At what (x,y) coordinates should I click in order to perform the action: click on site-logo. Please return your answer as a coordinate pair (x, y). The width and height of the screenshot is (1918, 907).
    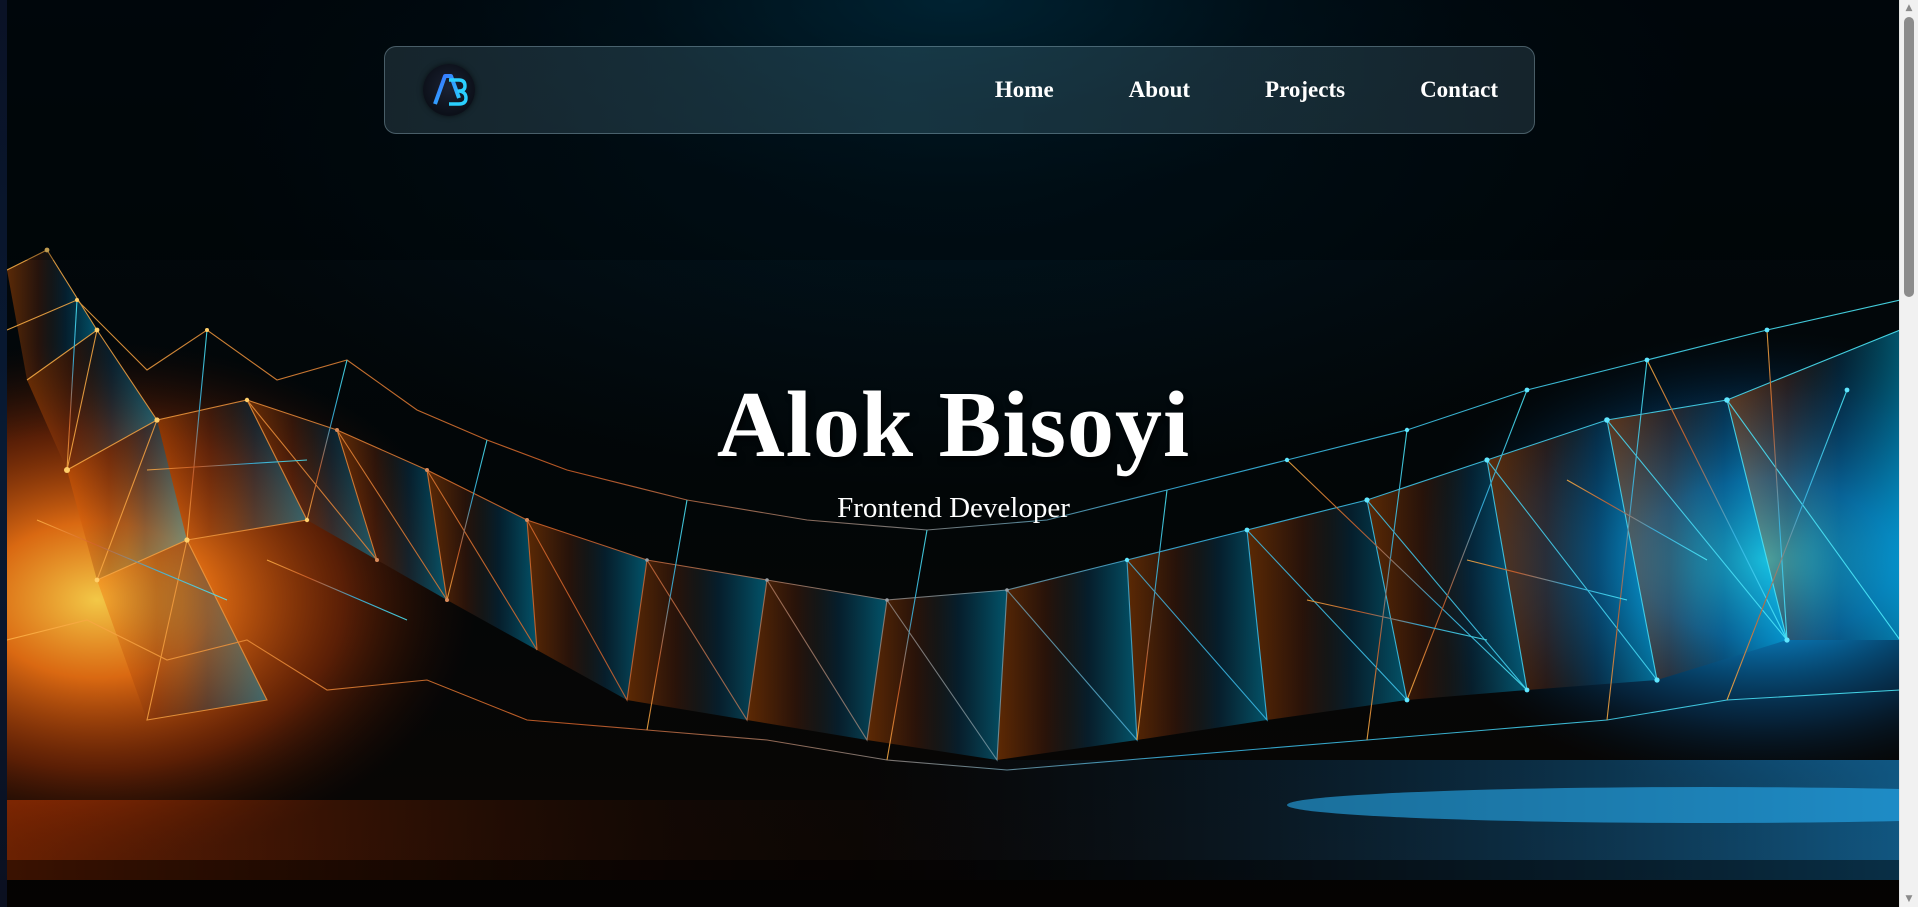
    Looking at the image, I should click on (449, 90).